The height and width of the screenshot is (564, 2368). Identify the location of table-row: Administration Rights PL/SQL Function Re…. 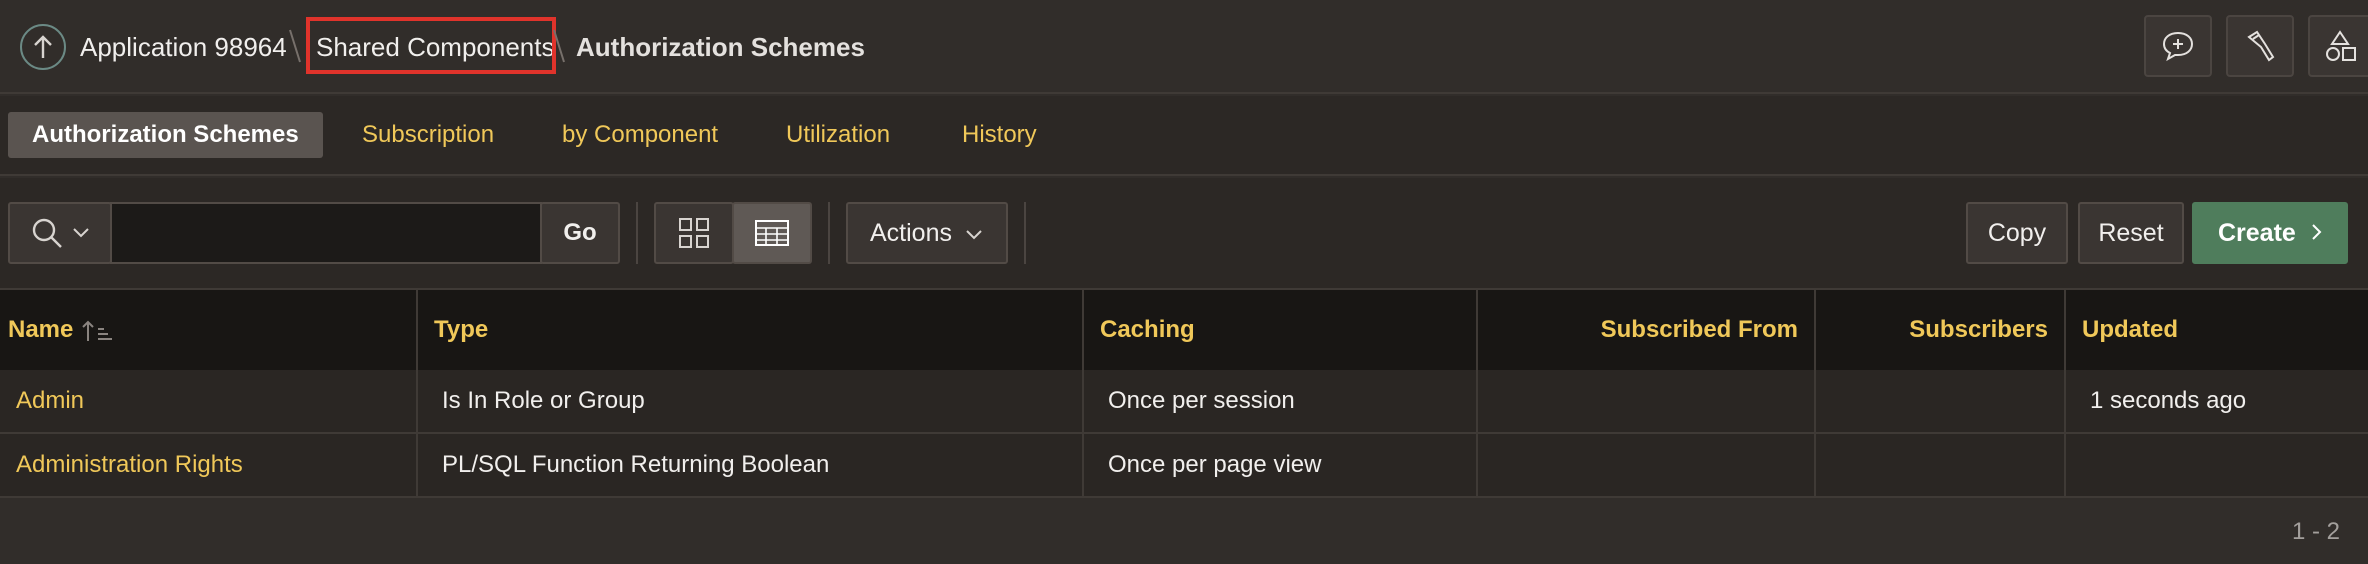
(1184, 466).